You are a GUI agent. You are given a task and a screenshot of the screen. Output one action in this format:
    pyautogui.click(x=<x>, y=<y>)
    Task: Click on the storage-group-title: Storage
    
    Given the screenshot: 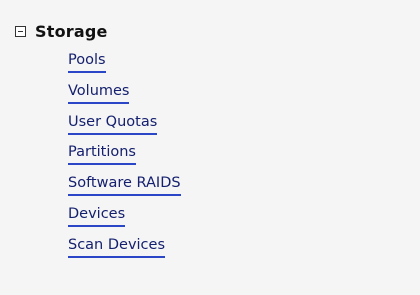 What is the action you would take?
    pyautogui.click(x=71, y=31)
    